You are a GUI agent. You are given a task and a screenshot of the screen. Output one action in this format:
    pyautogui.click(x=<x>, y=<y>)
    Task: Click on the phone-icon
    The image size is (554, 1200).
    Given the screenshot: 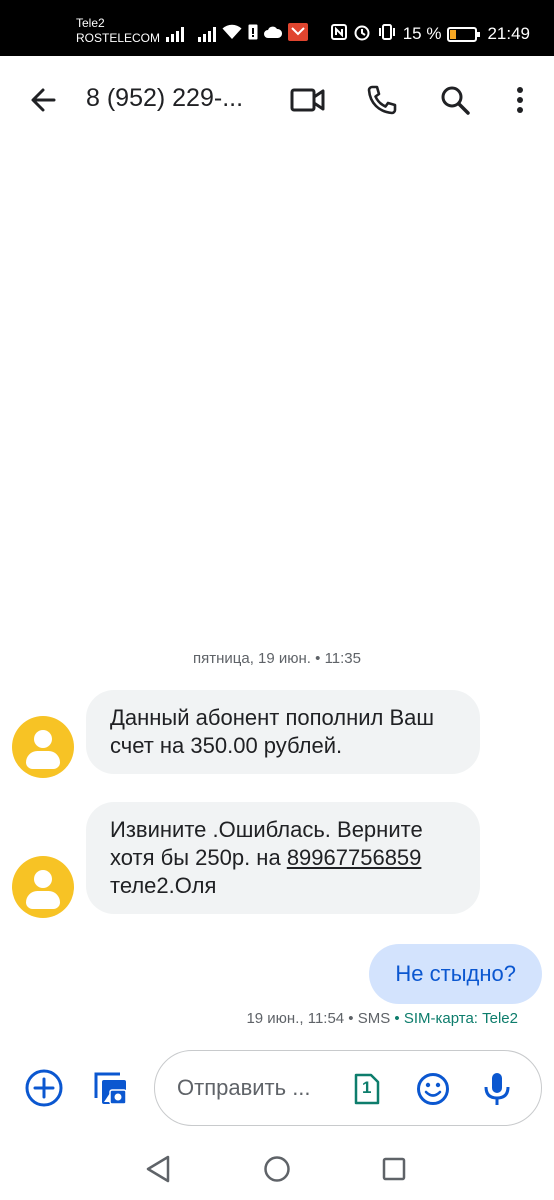 What is the action you would take?
    pyautogui.click(x=382, y=100)
    